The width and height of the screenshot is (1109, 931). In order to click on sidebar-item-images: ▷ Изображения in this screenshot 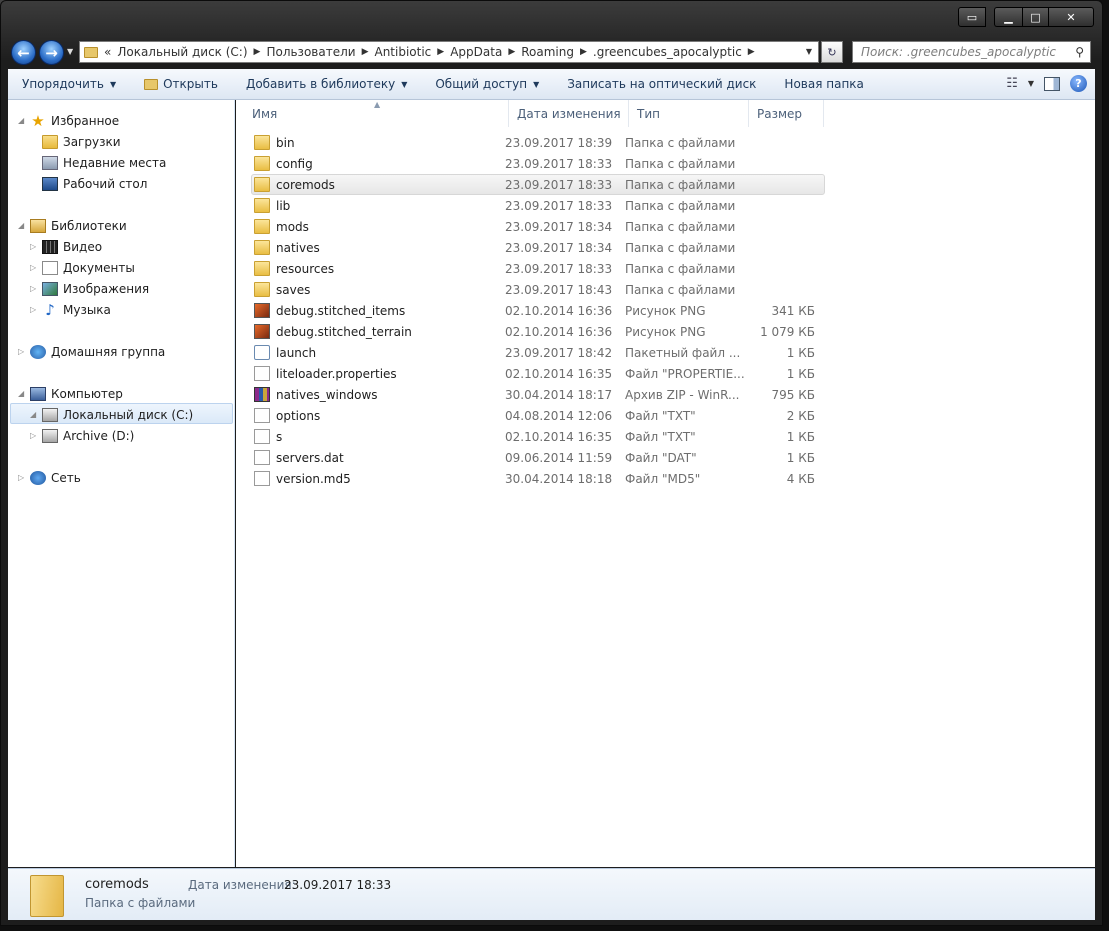, I will do `click(89, 288)`.